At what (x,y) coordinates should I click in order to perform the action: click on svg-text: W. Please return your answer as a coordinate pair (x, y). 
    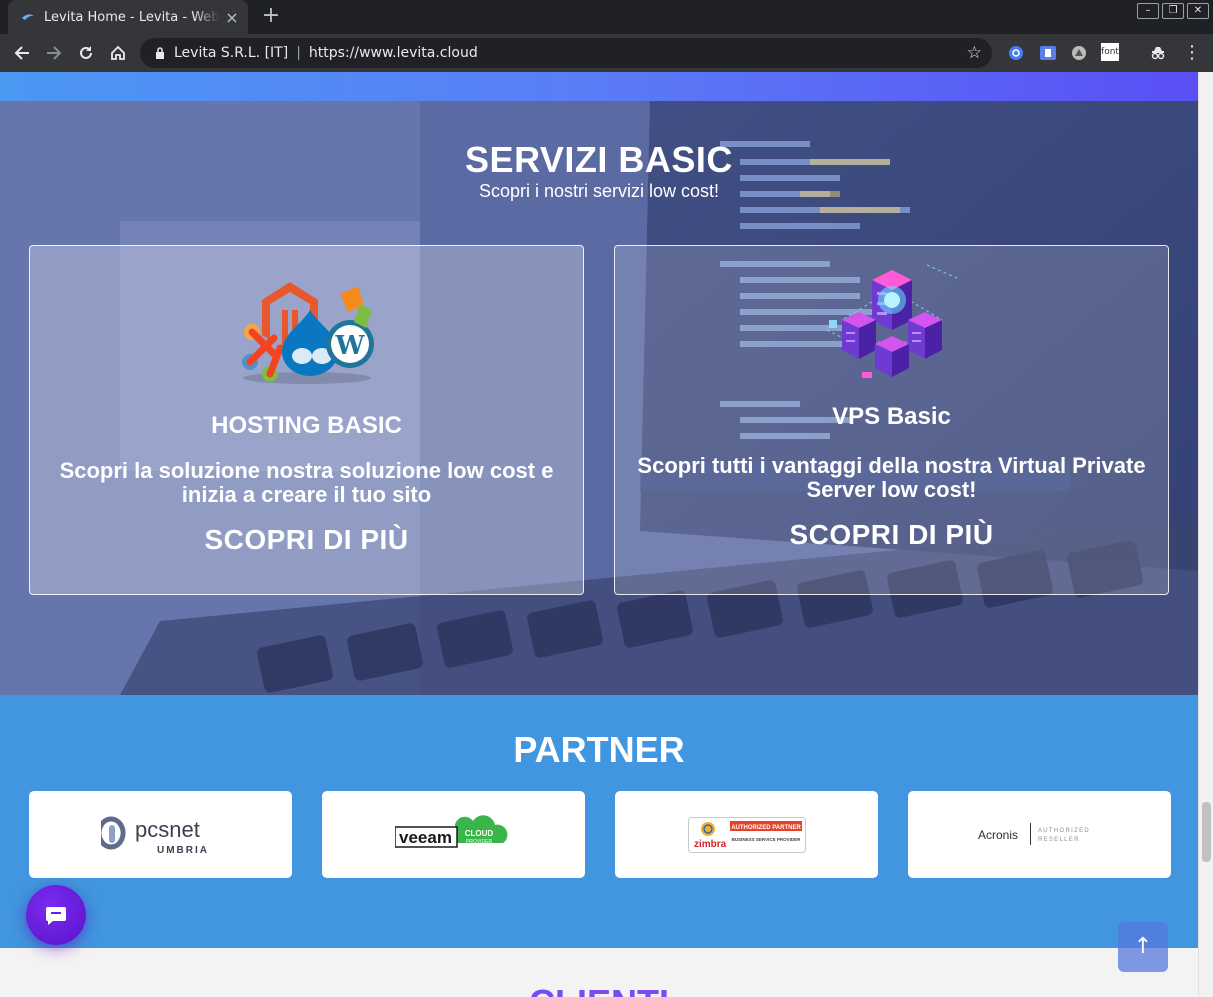
    Looking at the image, I should click on (349, 346).